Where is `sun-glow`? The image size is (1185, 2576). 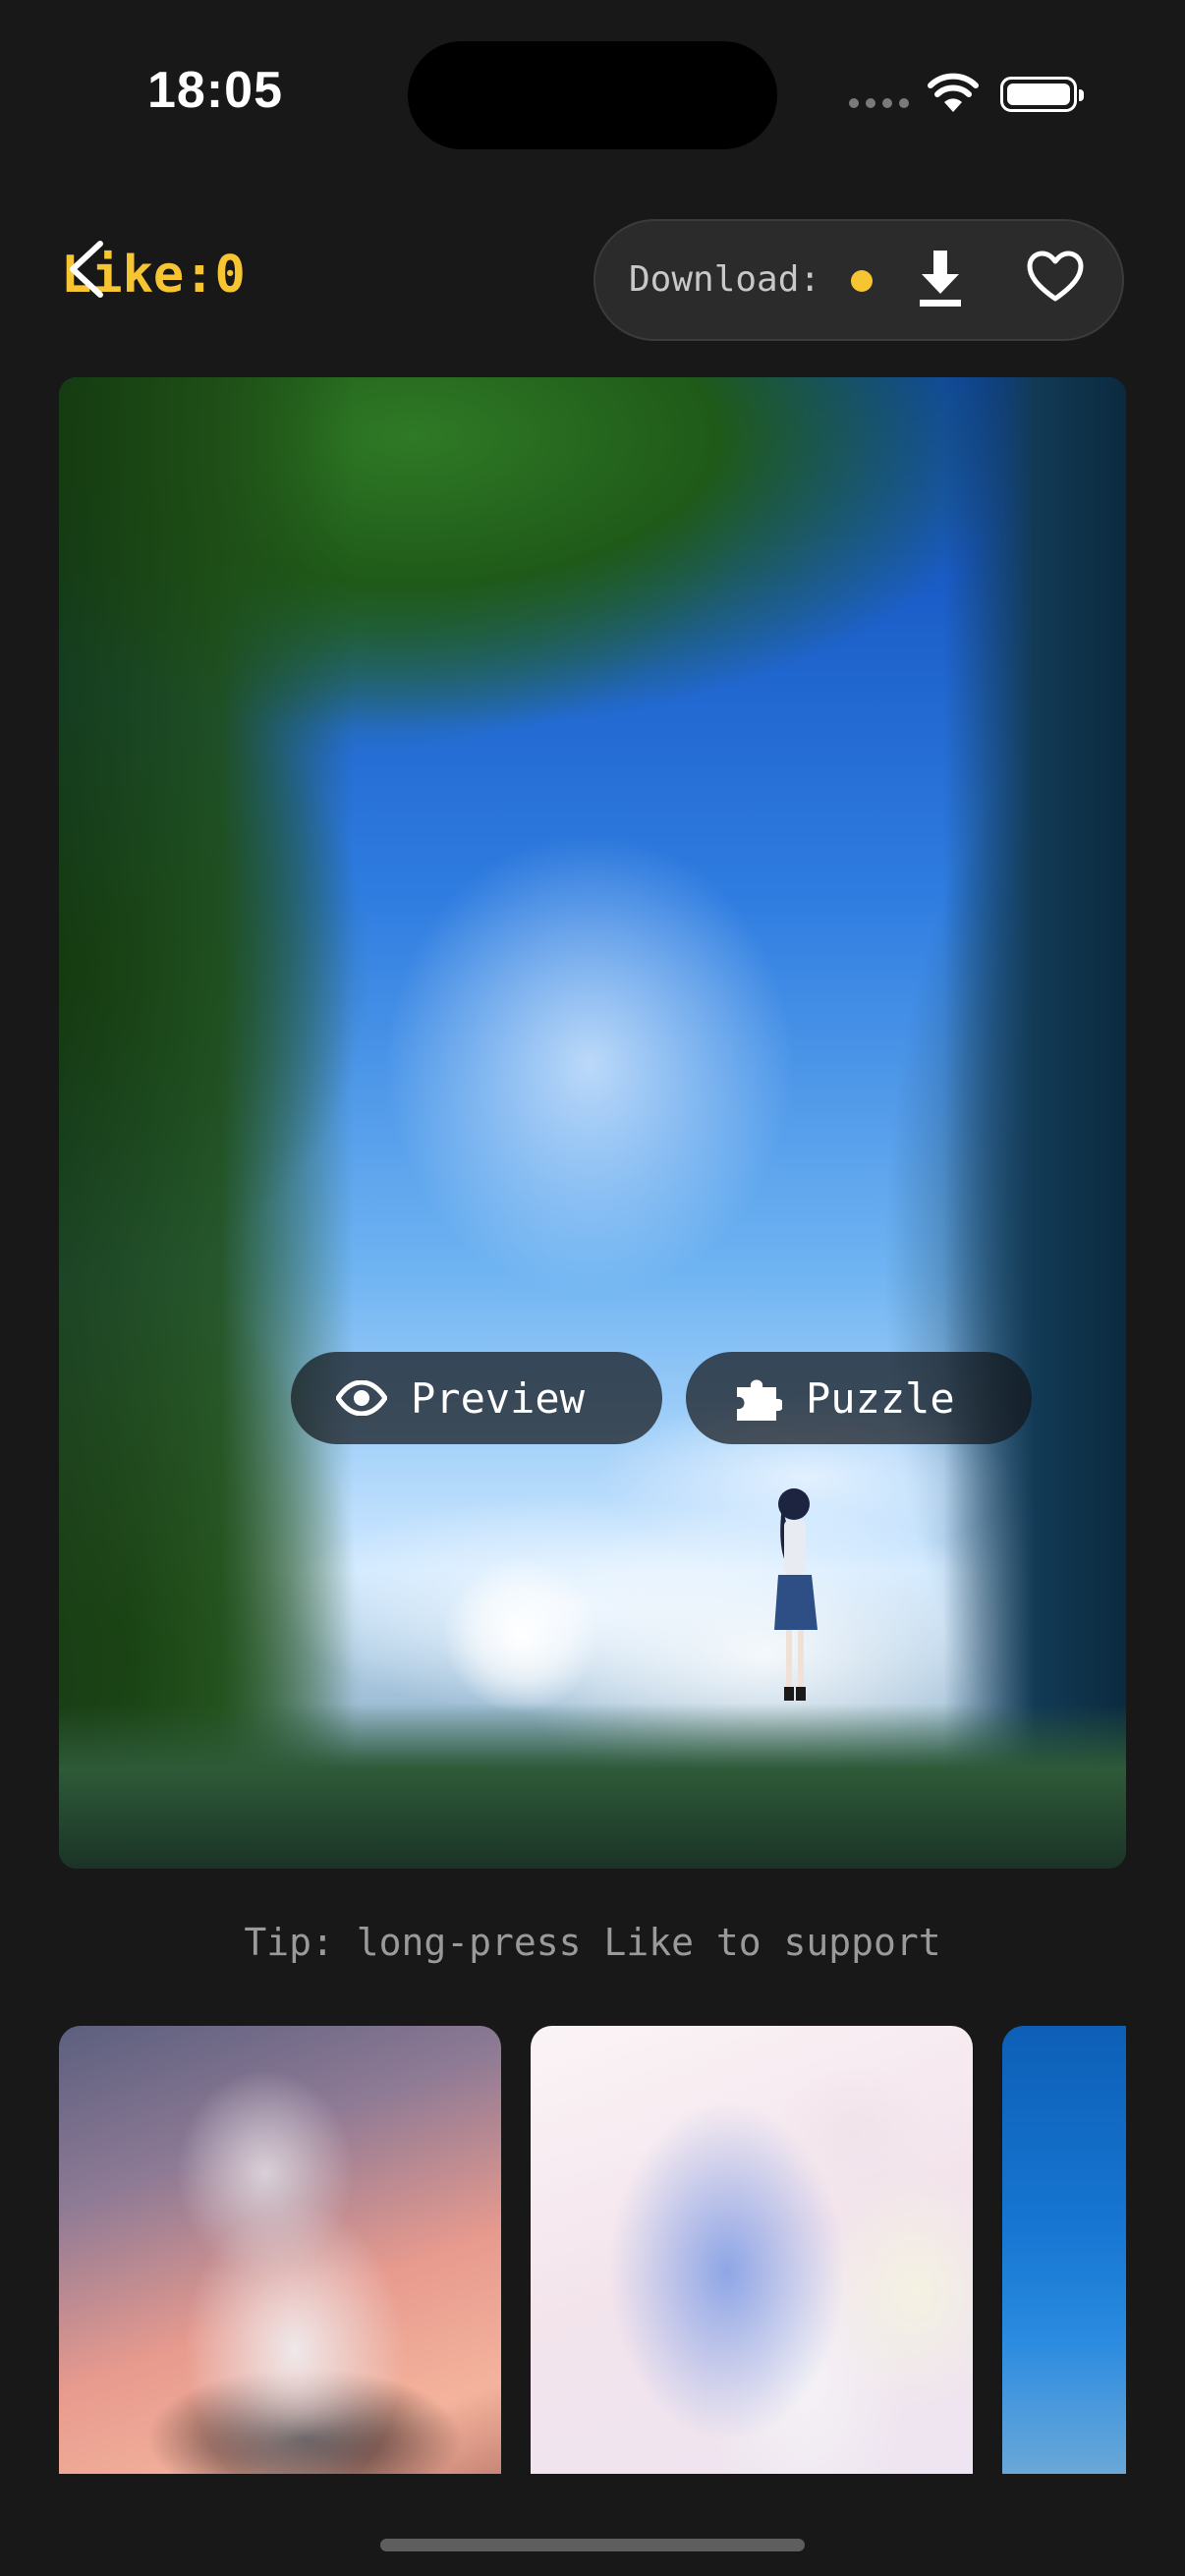 sun-glow is located at coordinates (521, 1634).